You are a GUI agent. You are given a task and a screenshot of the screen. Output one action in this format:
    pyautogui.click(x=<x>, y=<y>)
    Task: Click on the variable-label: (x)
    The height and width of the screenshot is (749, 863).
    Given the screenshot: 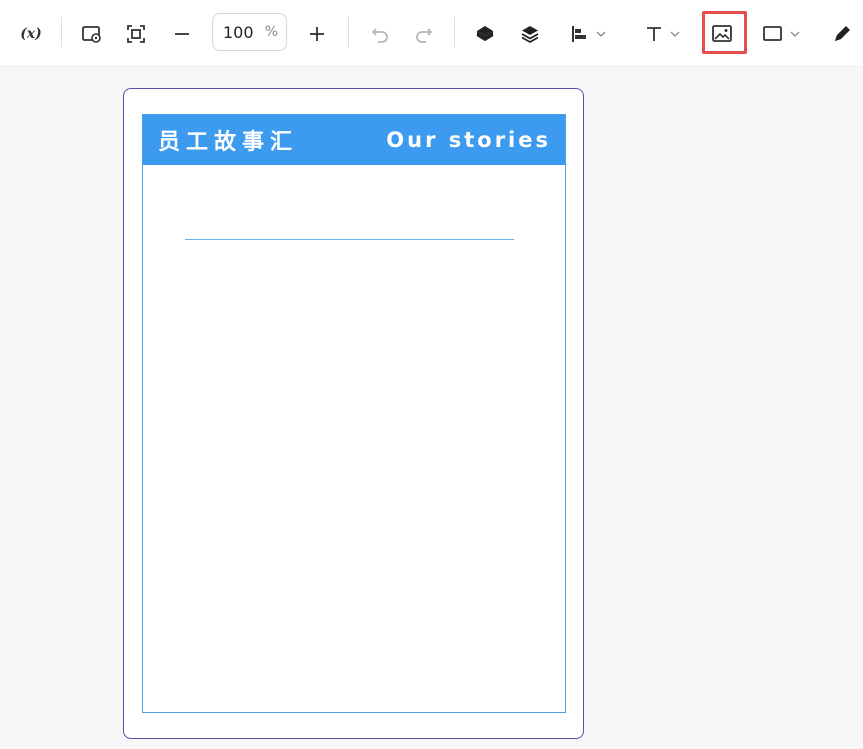 What is the action you would take?
    pyautogui.click(x=31, y=34)
    